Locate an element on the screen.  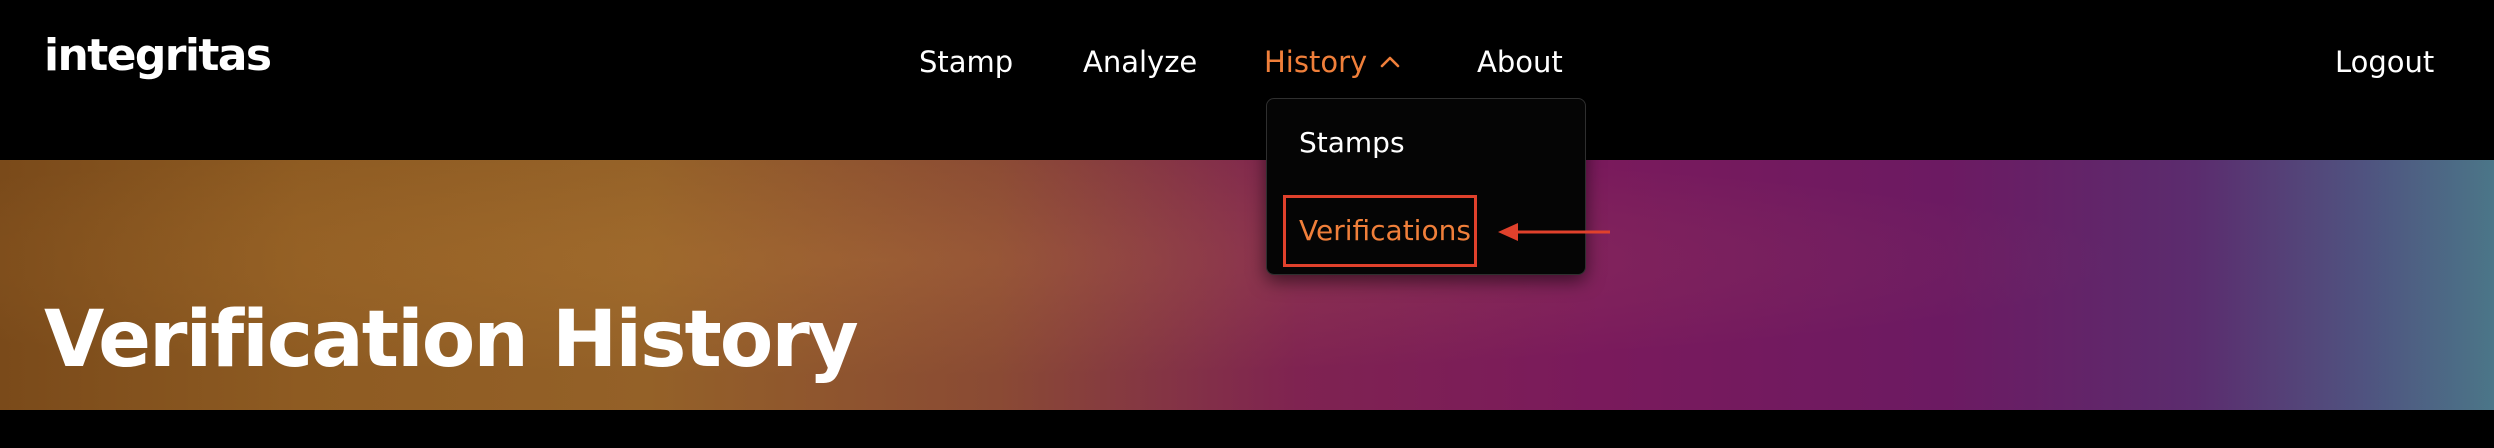
content-area is located at coordinates (1247, 429).